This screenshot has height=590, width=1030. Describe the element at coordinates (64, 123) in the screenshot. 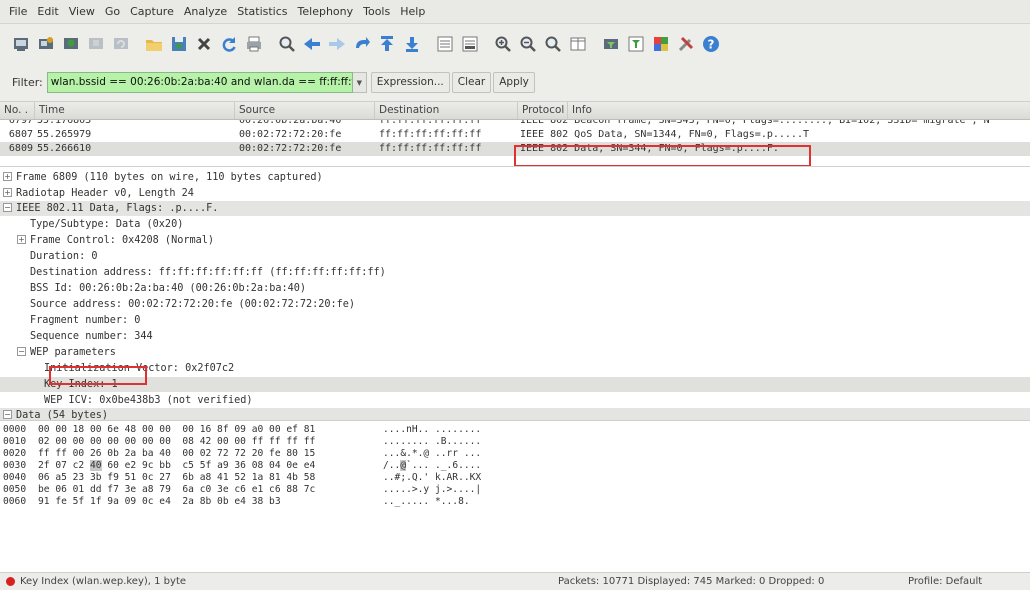

I see `packet-time: 55.176803` at that location.